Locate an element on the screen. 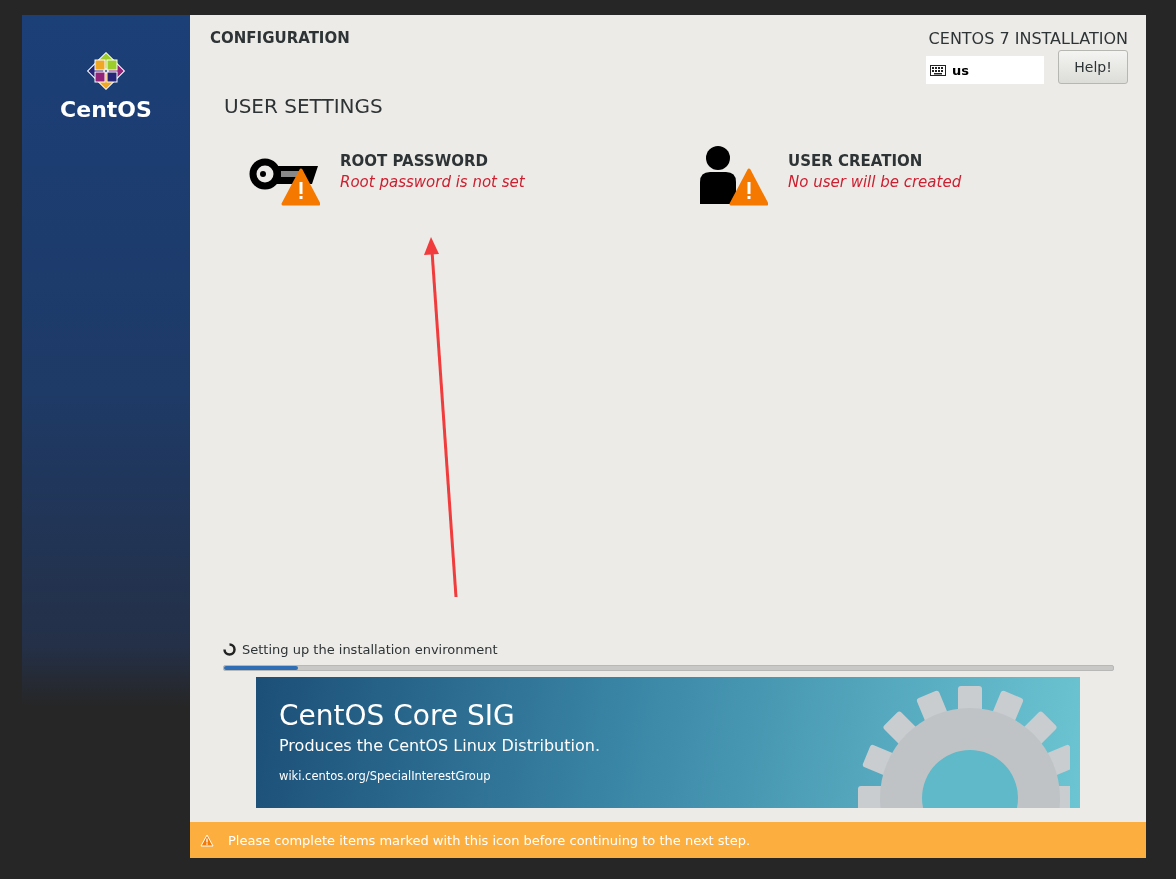 This screenshot has height=879, width=1176. help-button: Help! is located at coordinates (1093, 67).